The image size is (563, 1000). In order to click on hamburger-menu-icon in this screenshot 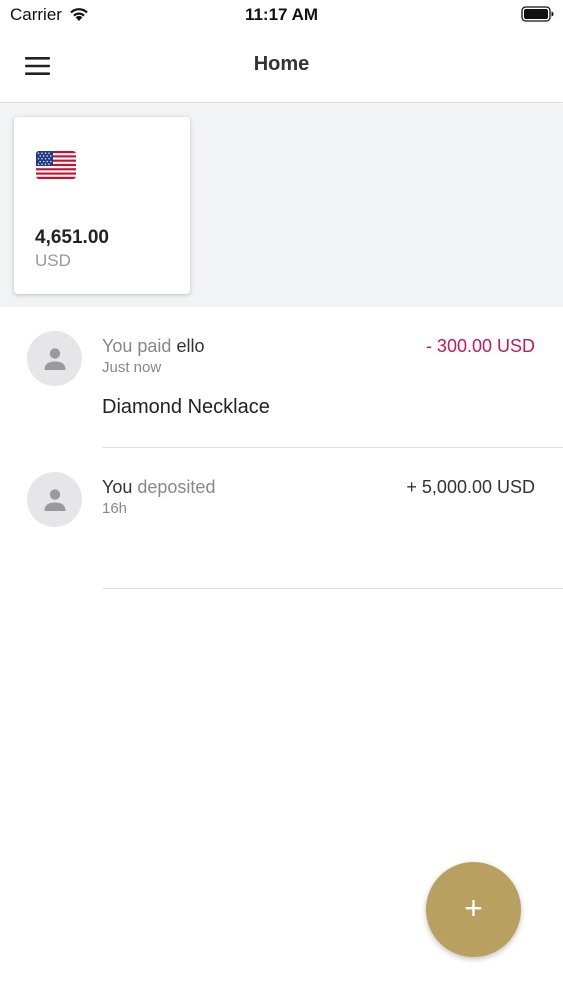, I will do `click(37, 66)`.